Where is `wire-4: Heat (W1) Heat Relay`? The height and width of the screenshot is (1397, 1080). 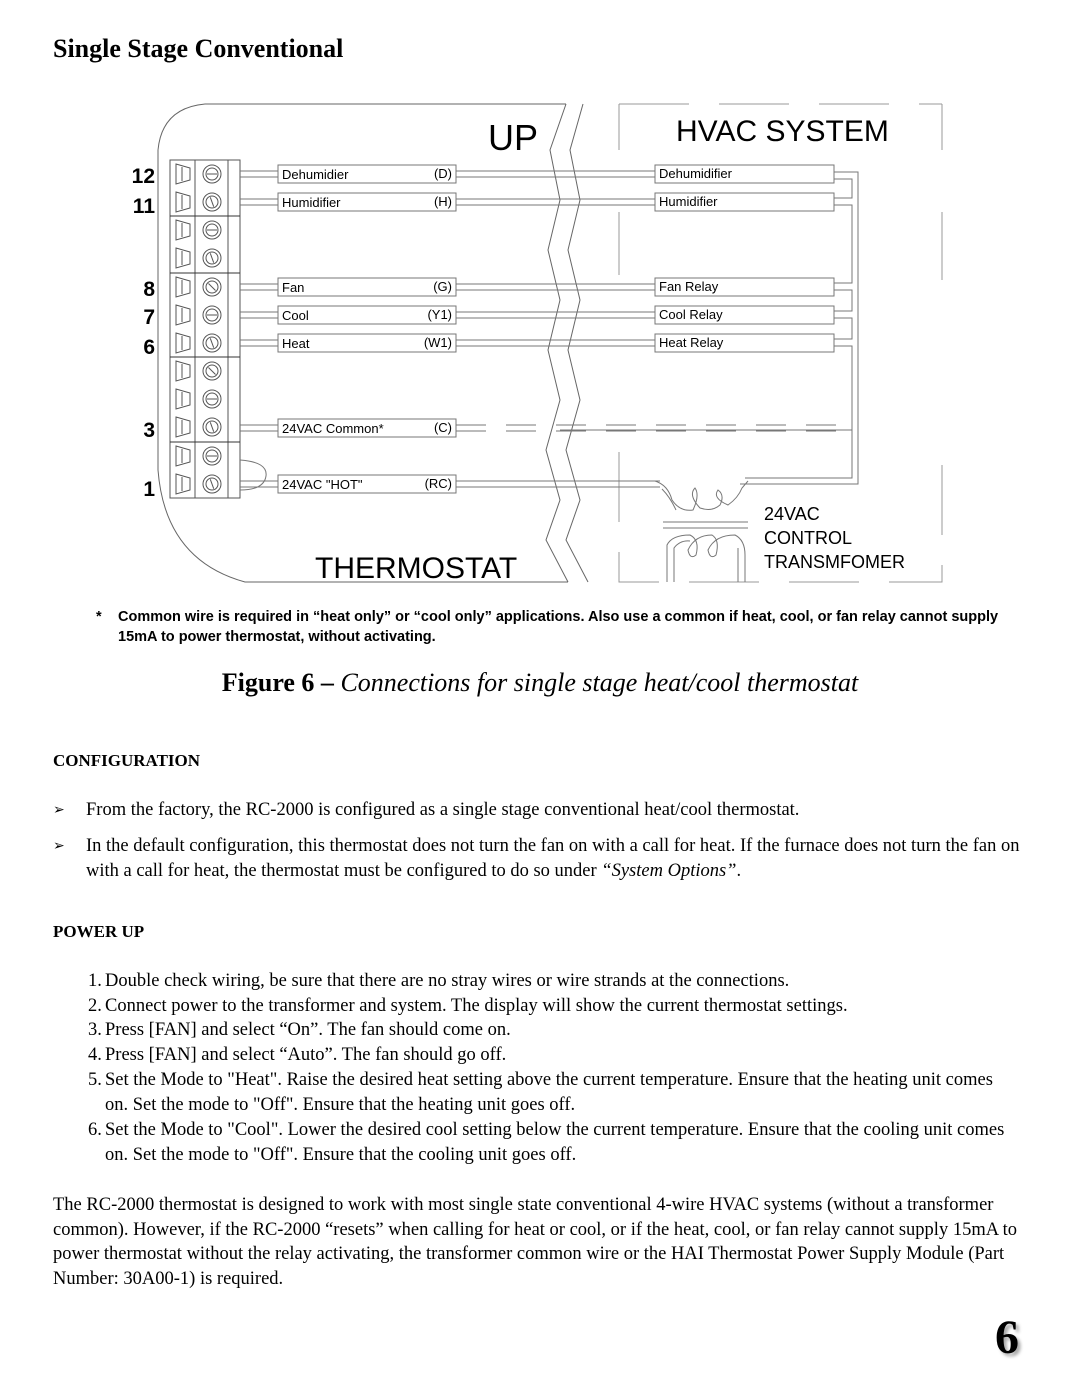
wire-4: Heat (W1) Heat Relay is located at coordinates (537, 343).